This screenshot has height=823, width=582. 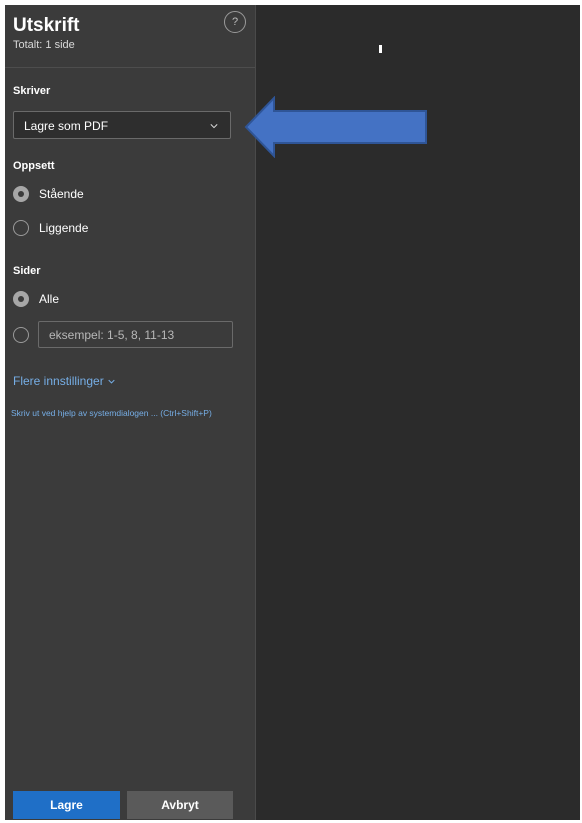 I want to click on radio-all-pages, so click(x=21, y=299).